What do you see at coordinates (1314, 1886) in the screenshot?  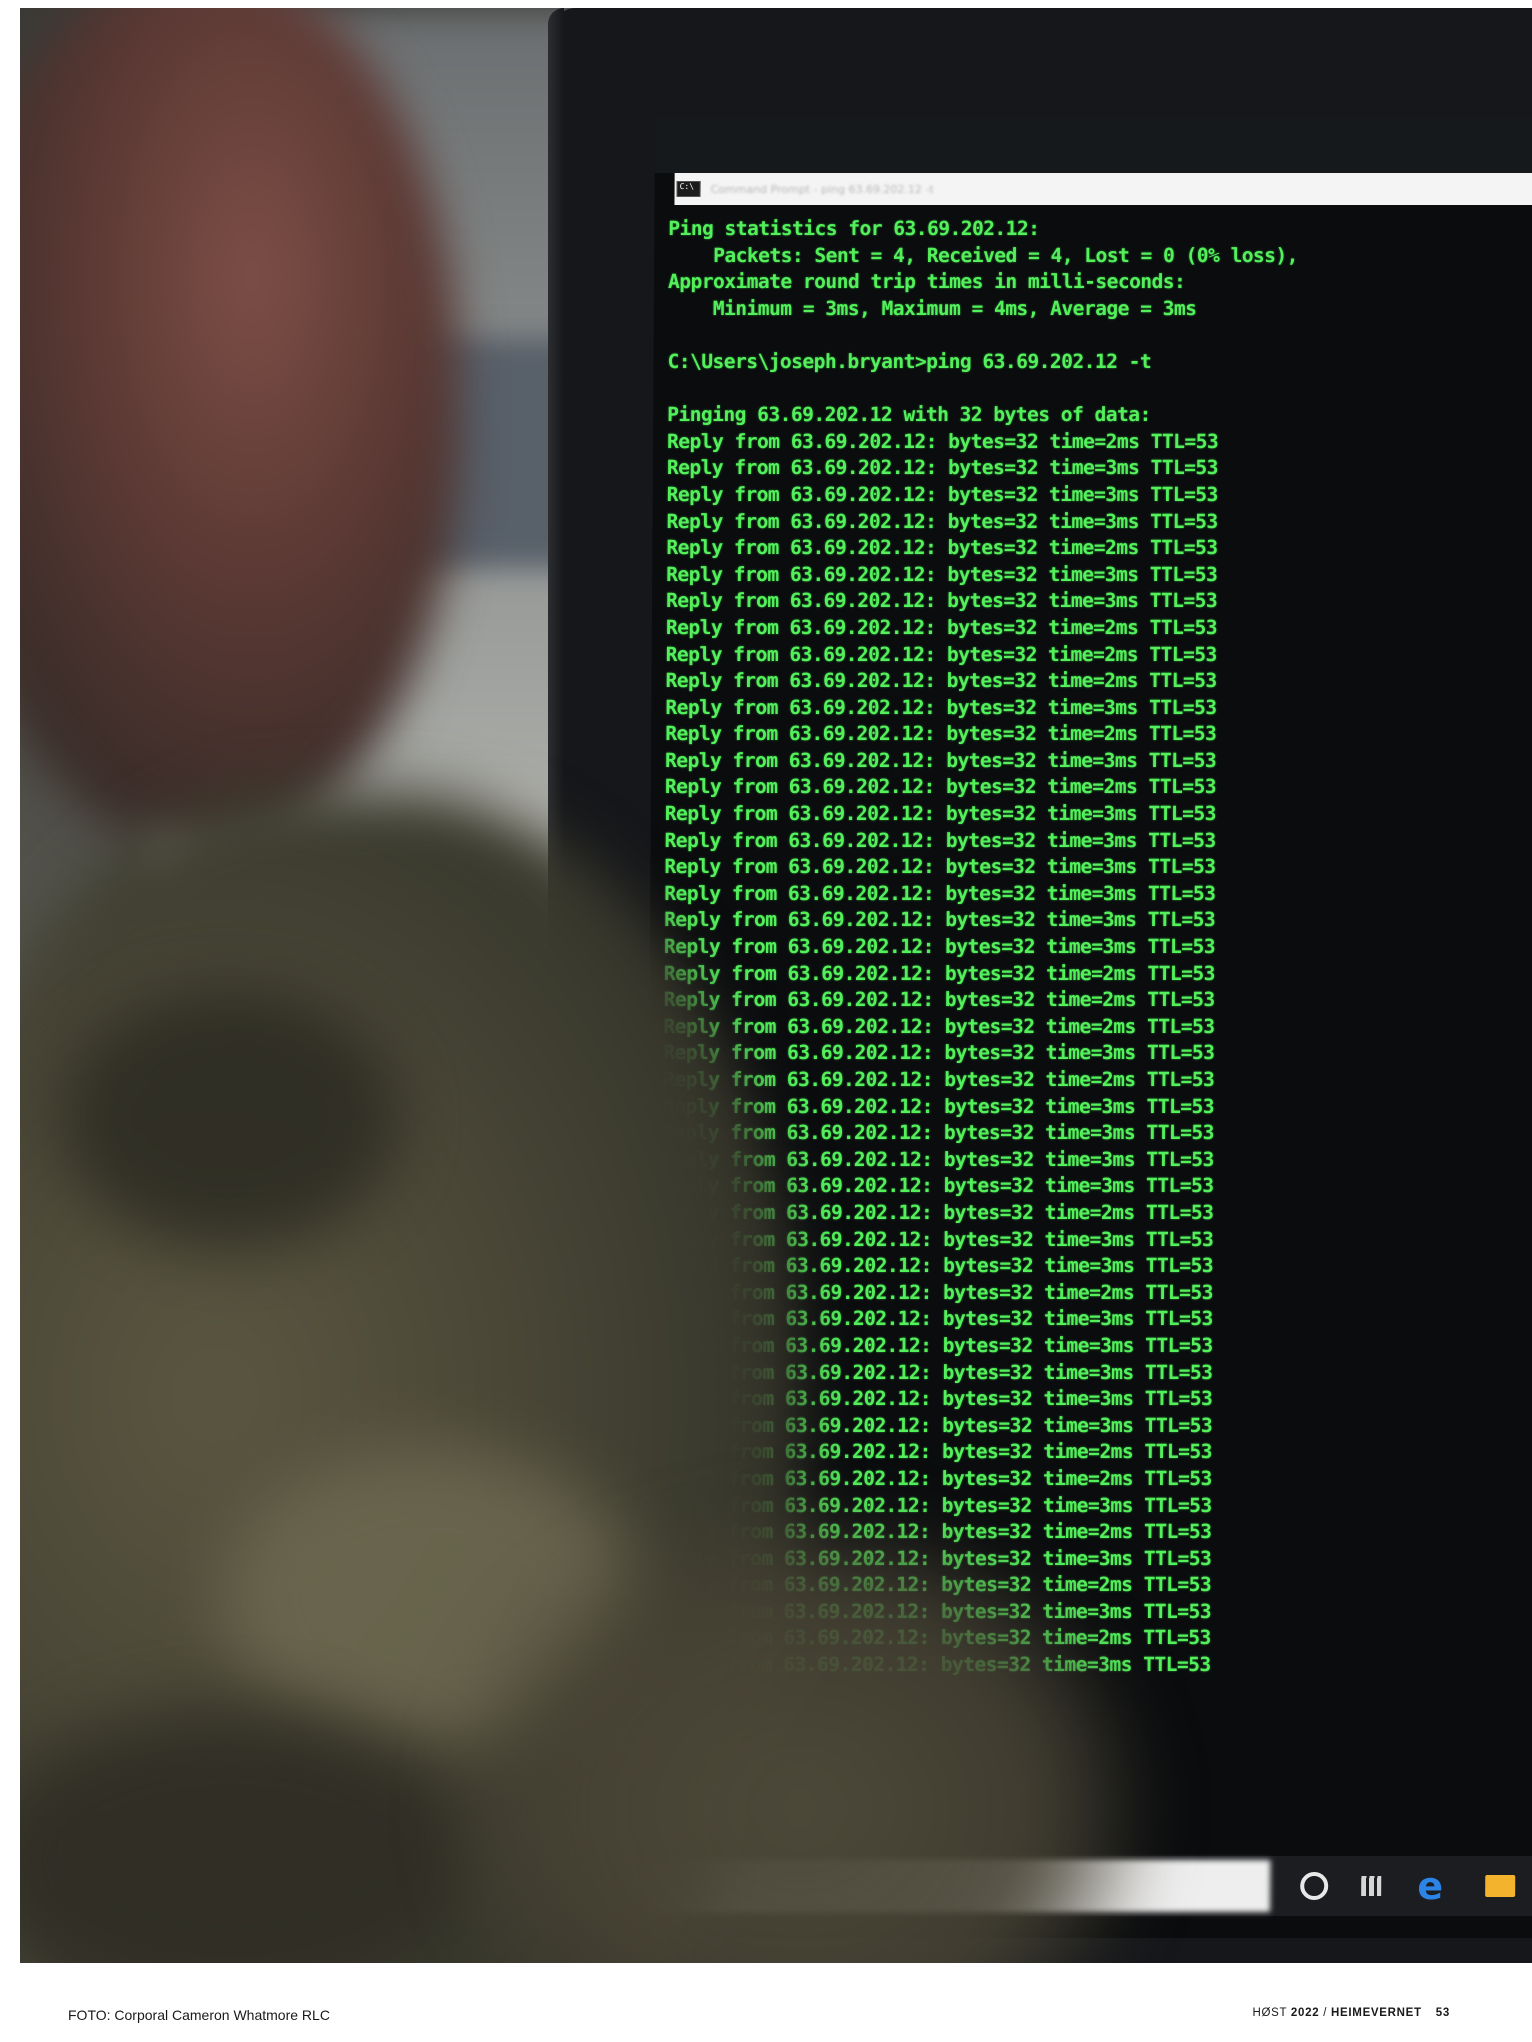 I see `cortana-icon` at bounding box center [1314, 1886].